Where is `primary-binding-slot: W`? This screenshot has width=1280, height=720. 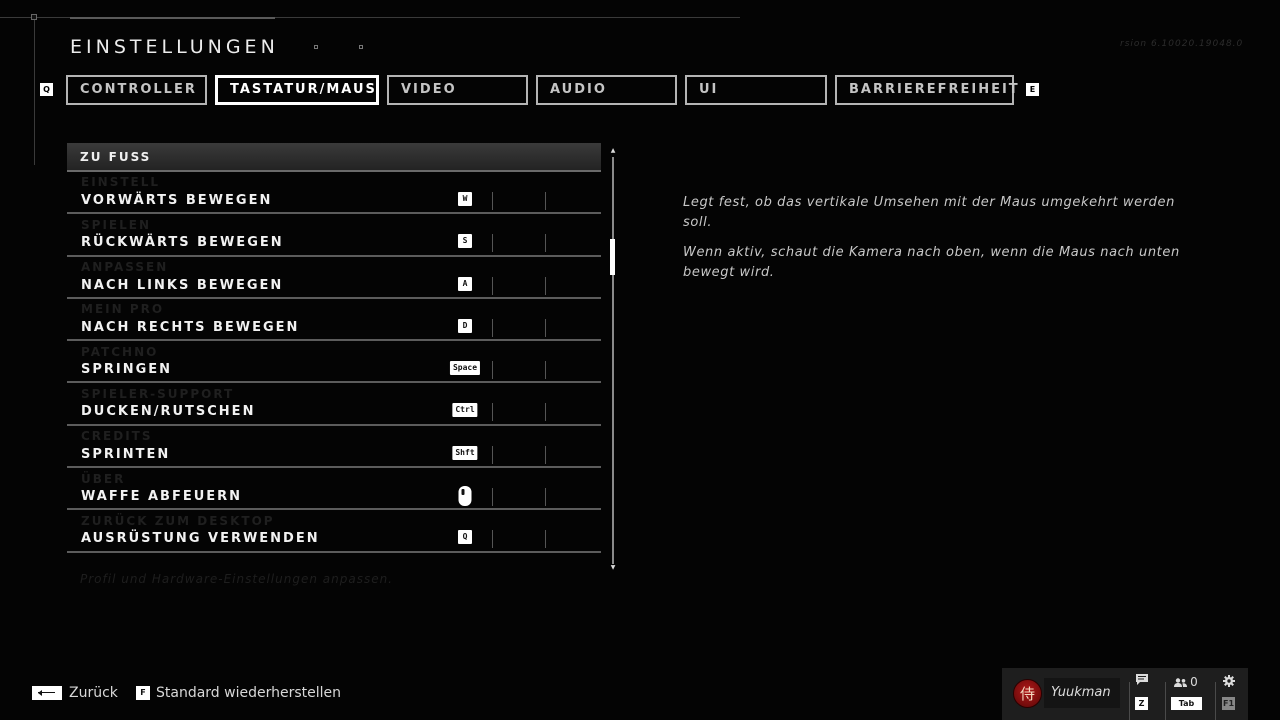 primary-binding-slot: W is located at coordinates (465, 200).